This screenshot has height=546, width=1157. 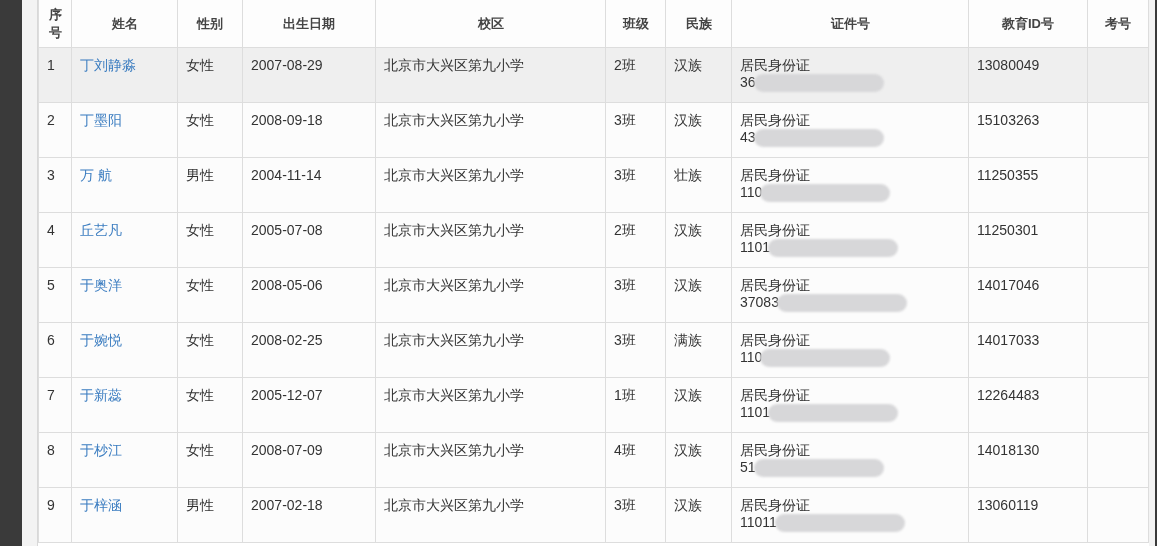 What do you see at coordinates (309, 130) in the screenshot?
I see `table-cell: 2008-09-18` at bounding box center [309, 130].